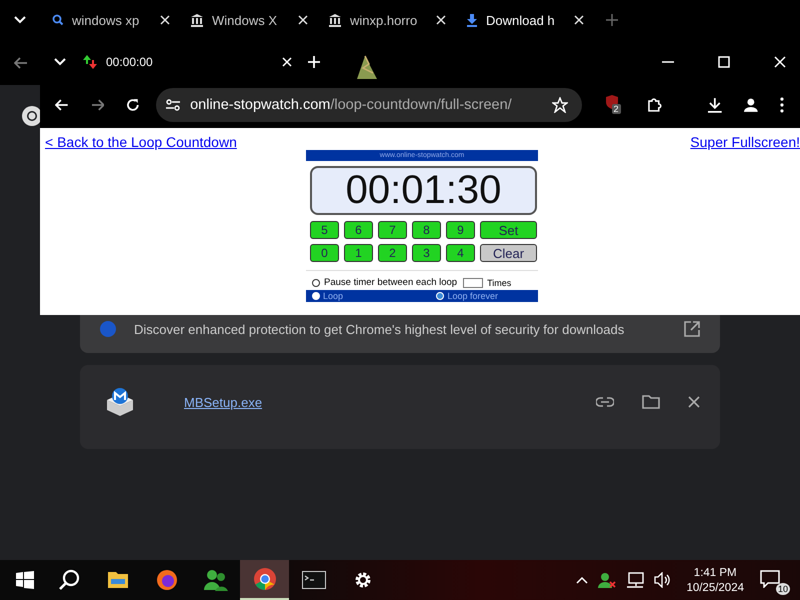 Image resolution: width=800 pixels, height=600 pixels. Describe the element at coordinates (333, 296) in the screenshot. I see `loop-option-label: Loop` at that location.